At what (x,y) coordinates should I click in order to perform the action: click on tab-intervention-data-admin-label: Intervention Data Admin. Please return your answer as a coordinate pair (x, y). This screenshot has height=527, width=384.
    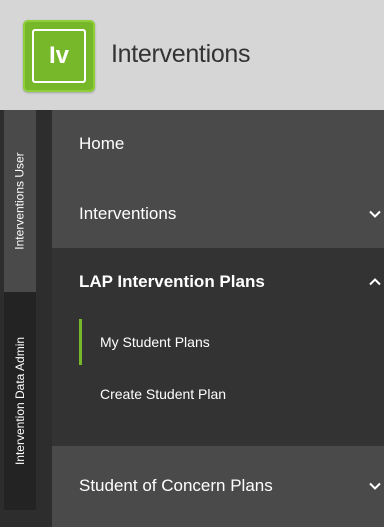
    Looking at the image, I should click on (20, 401).